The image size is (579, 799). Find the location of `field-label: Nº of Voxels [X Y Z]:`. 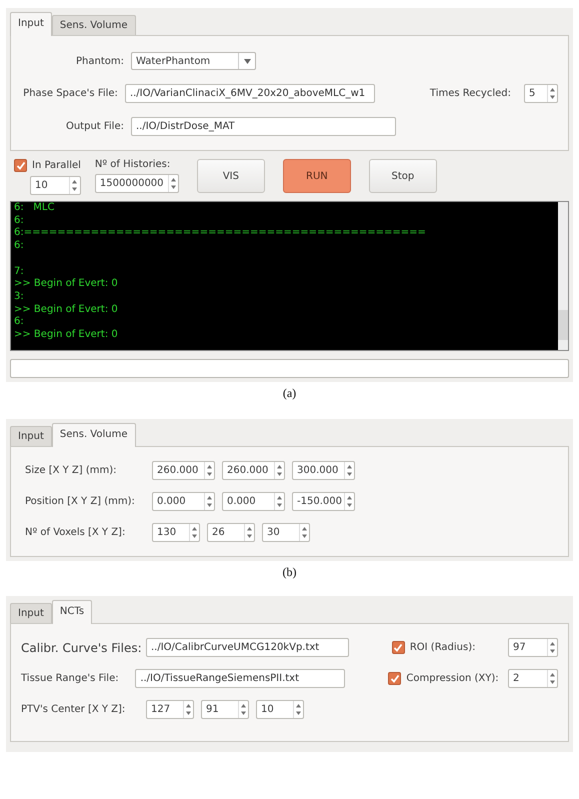

field-label: Nº of Voxels [X Y Z]: is located at coordinates (75, 532).